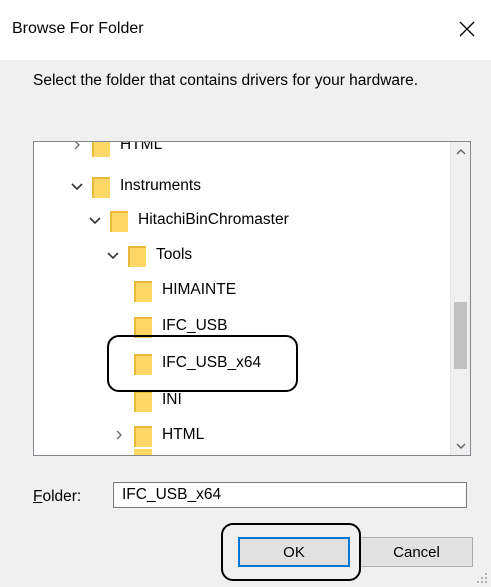 The image size is (491, 587). What do you see at coordinates (115, 152) in the screenshot?
I see `tree-item-html-top: HTML` at bounding box center [115, 152].